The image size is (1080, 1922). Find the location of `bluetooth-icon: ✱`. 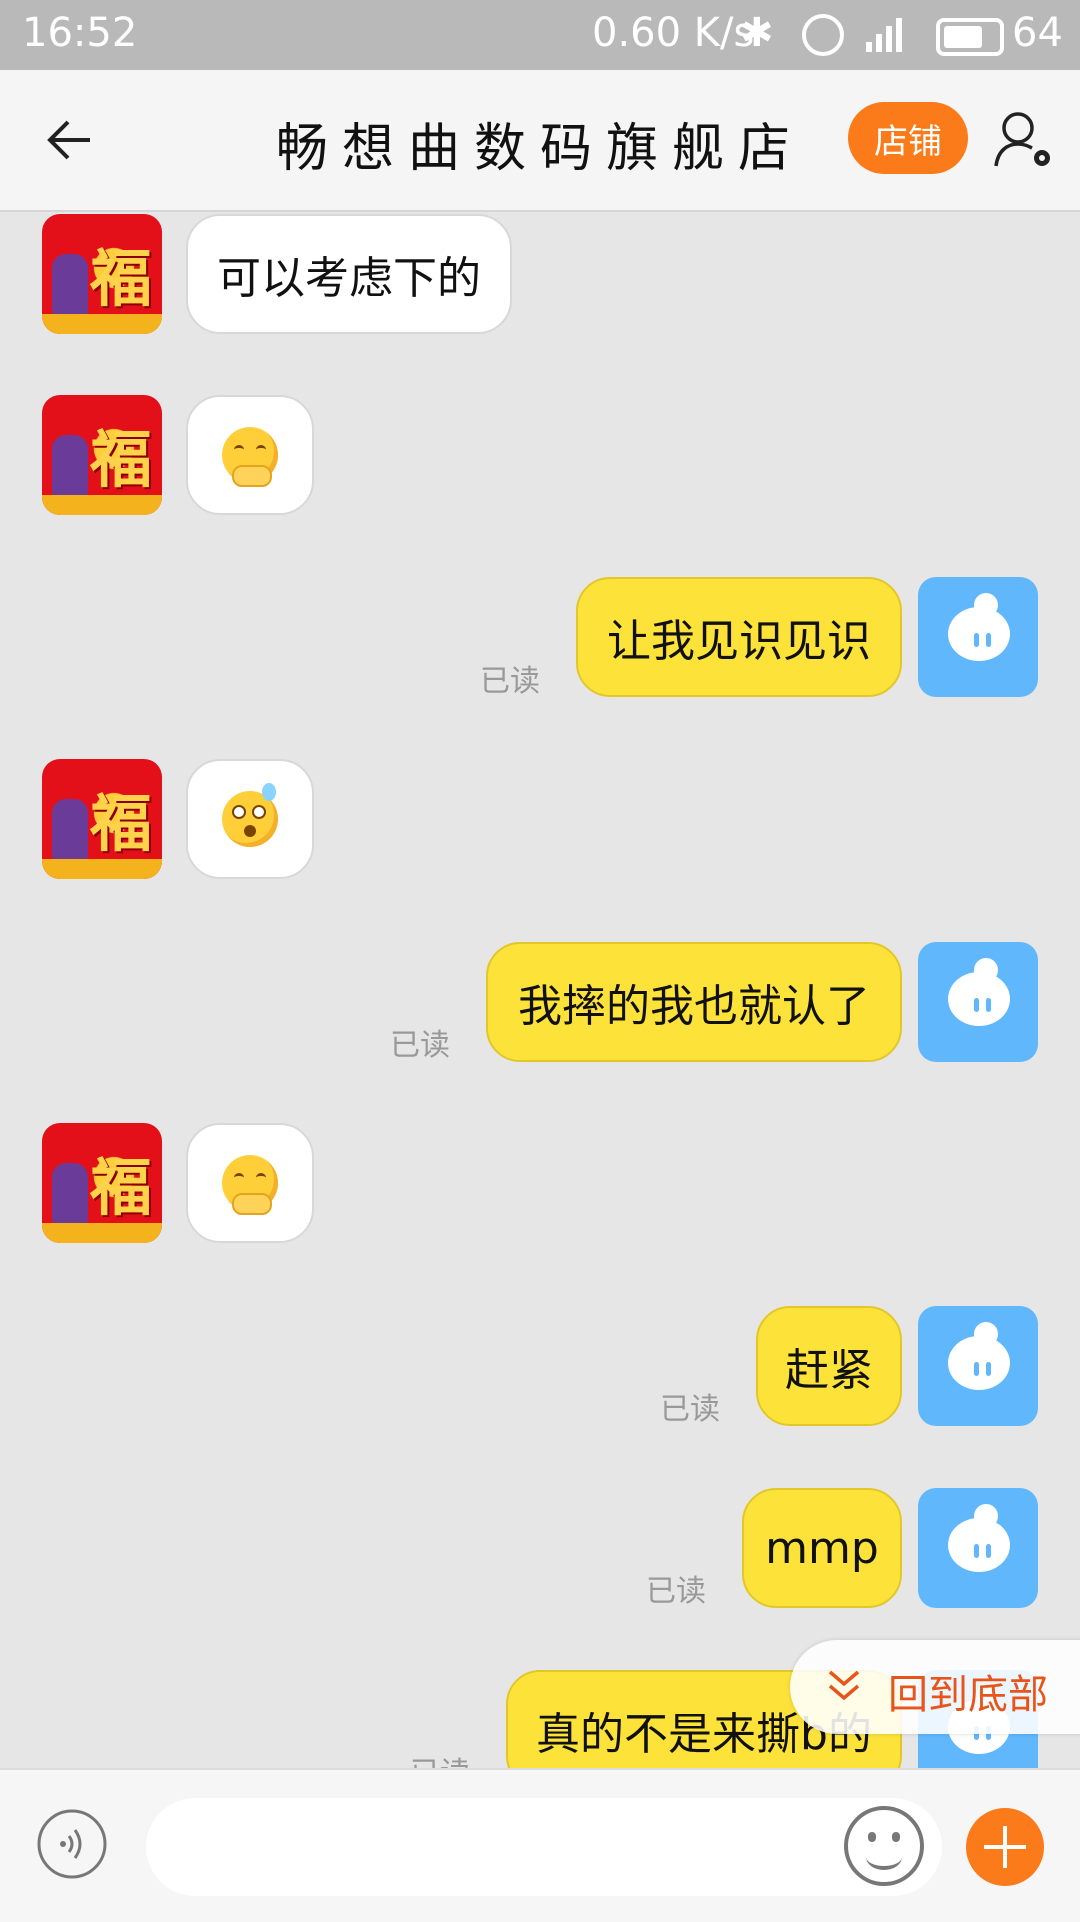

bluetooth-icon: ✱ is located at coordinates (757, 33).